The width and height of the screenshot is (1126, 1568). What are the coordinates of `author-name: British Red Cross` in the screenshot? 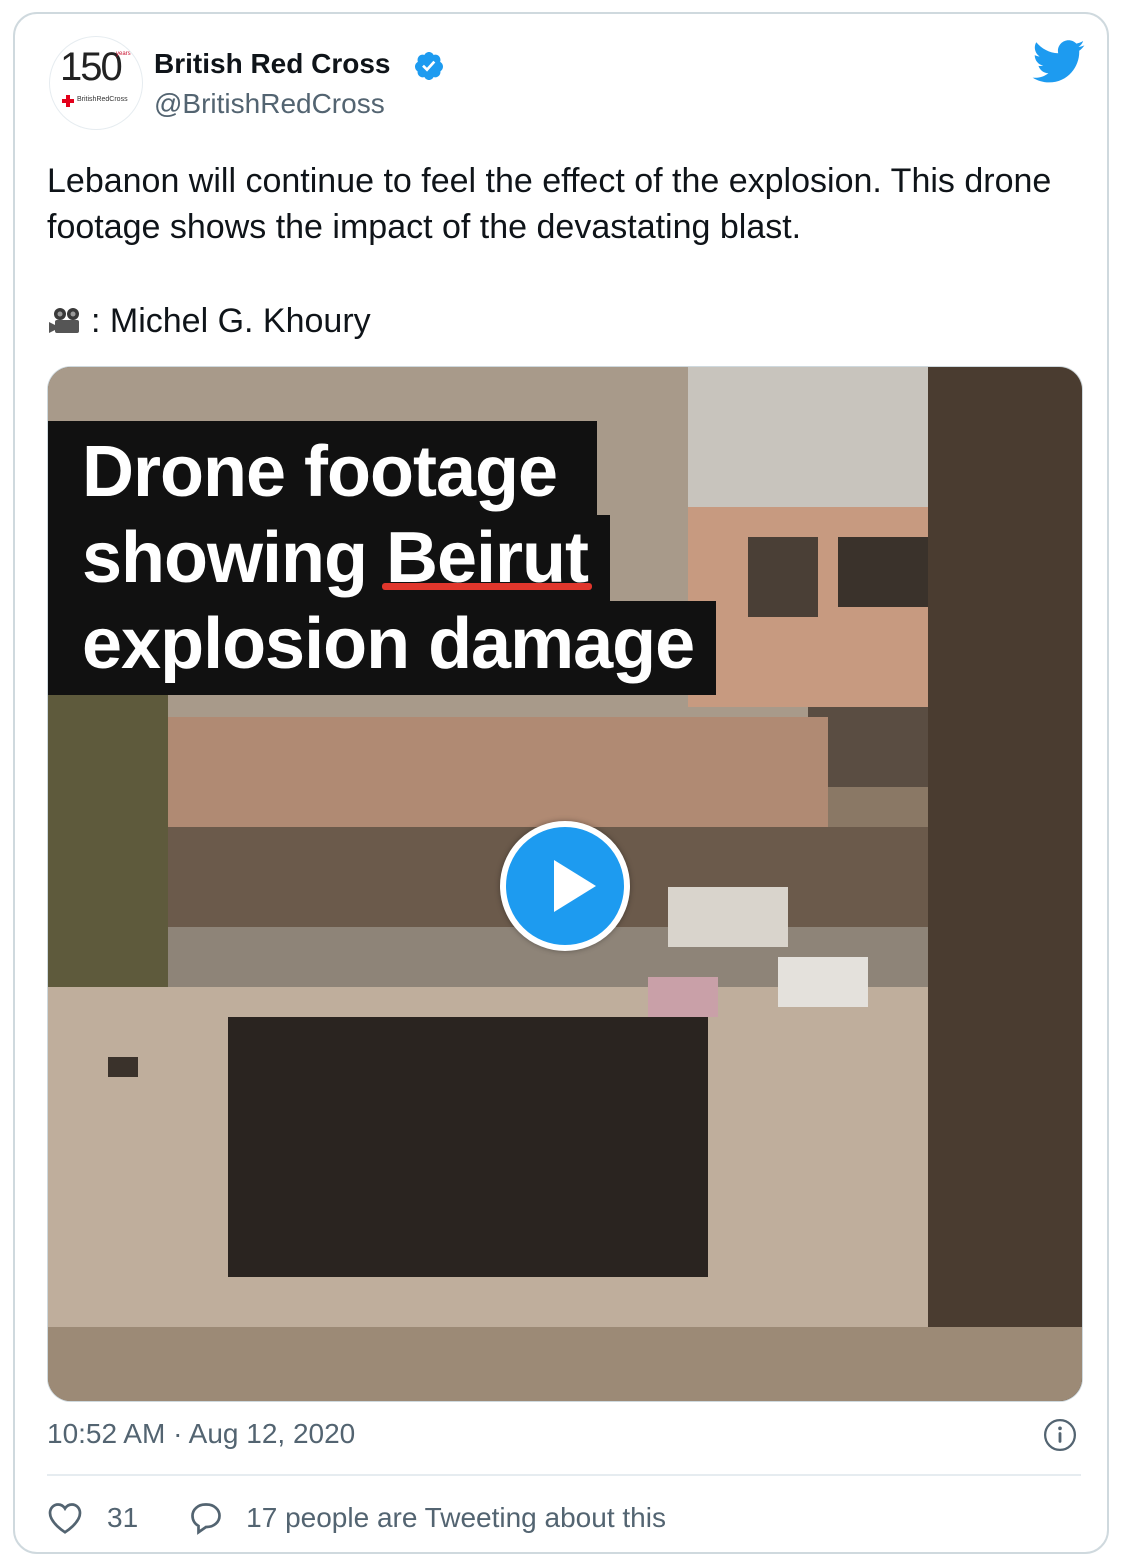 It's located at (272, 64).